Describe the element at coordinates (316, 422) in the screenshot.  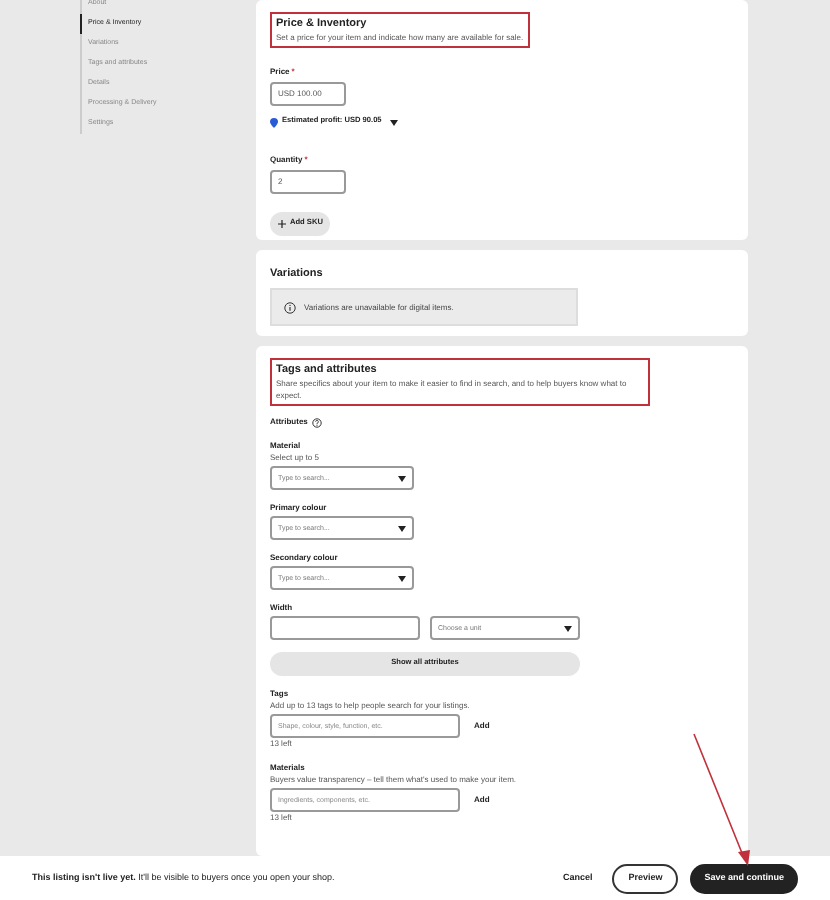
I see `help-icon` at that location.